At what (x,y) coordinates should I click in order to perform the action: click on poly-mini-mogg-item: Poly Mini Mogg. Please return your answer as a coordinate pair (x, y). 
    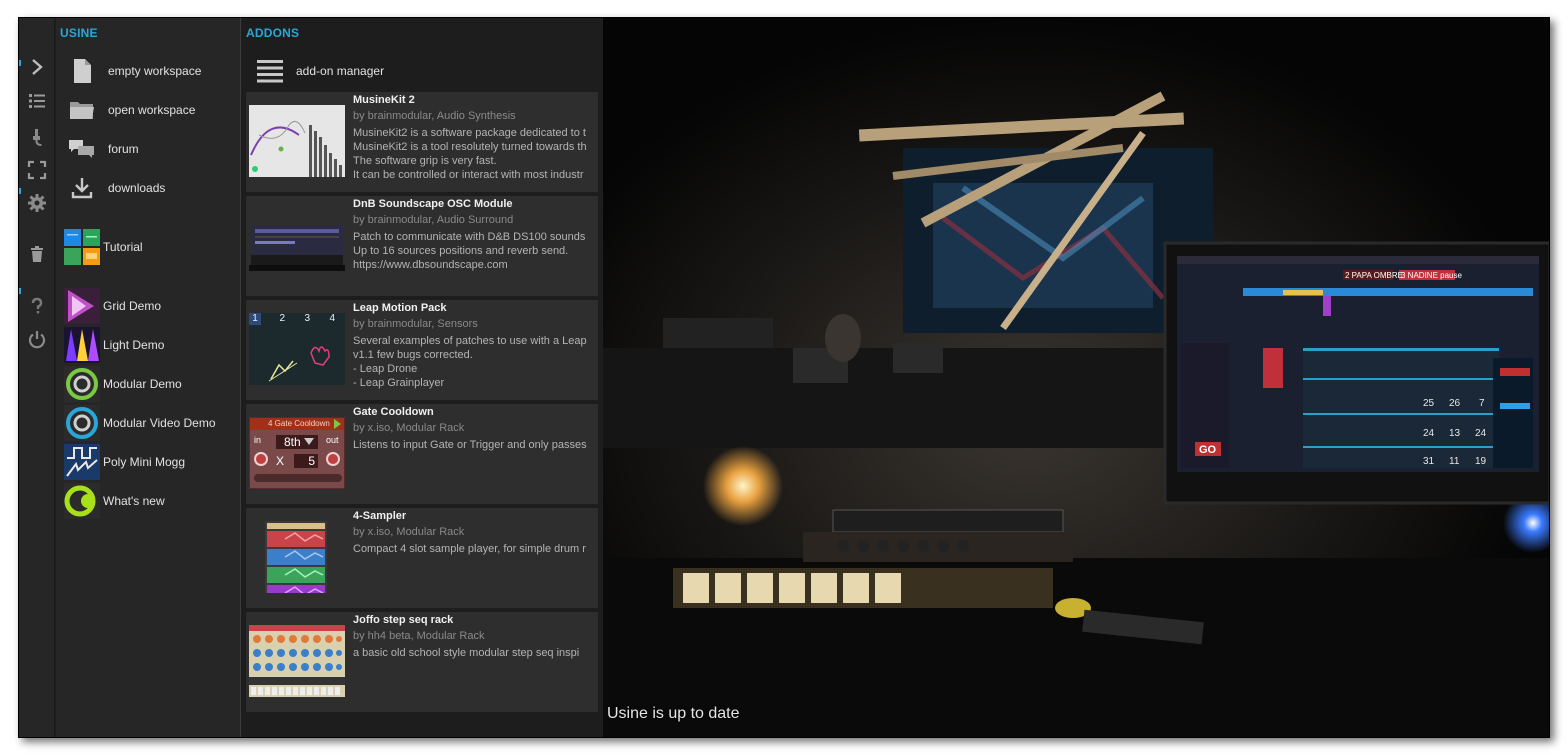
    Looking at the image, I should click on (152, 462).